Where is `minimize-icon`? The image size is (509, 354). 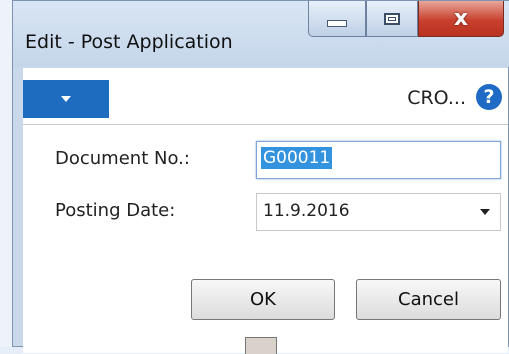
minimize-icon is located at coordinates (337, 23).